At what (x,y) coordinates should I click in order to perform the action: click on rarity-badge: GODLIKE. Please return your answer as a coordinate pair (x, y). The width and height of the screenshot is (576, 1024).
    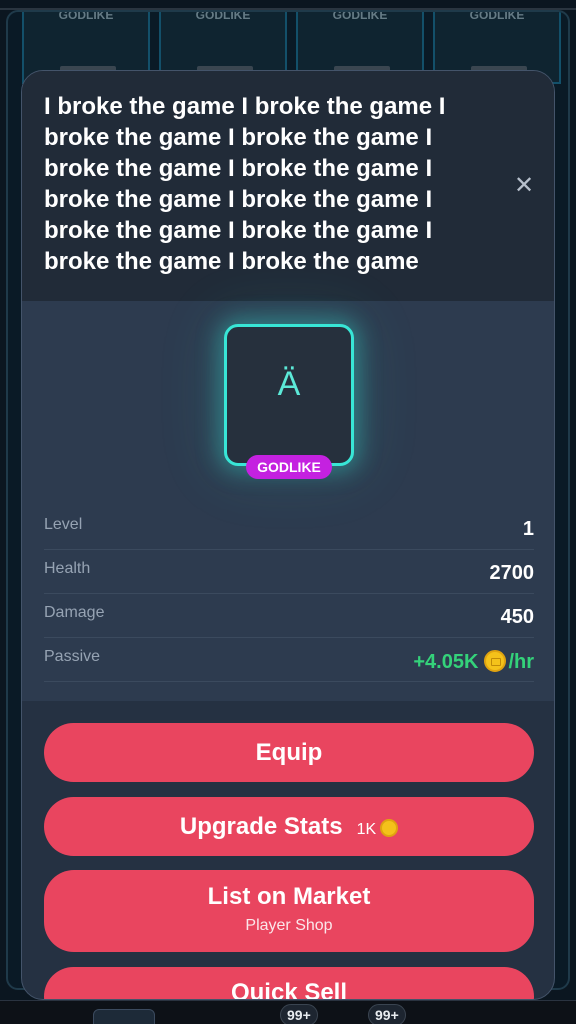
    Looking at the image, I should click on (289, 467).